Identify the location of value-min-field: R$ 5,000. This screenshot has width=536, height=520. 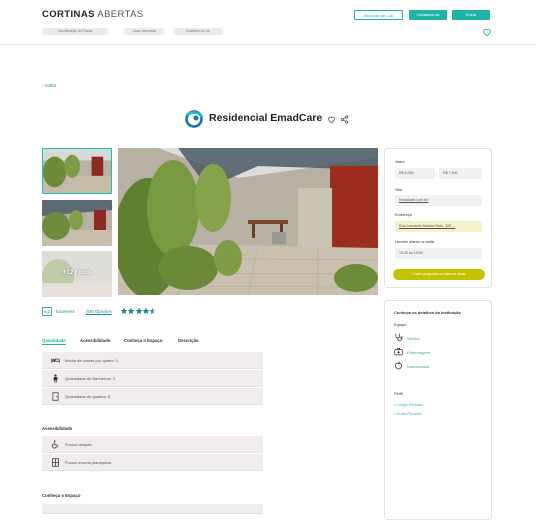
(415, 173).